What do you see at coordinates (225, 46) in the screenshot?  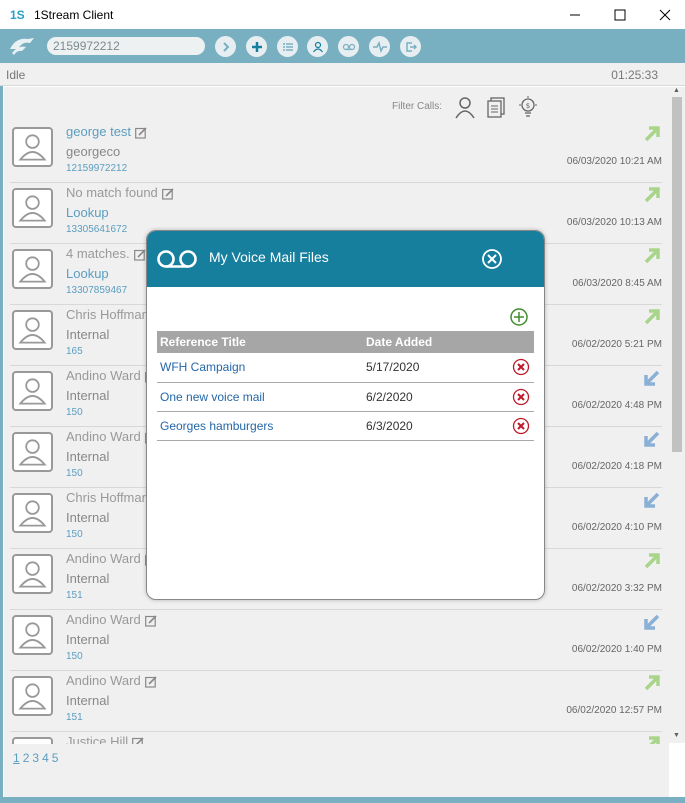 I see `dial-button` at bounding box center [225, 46].